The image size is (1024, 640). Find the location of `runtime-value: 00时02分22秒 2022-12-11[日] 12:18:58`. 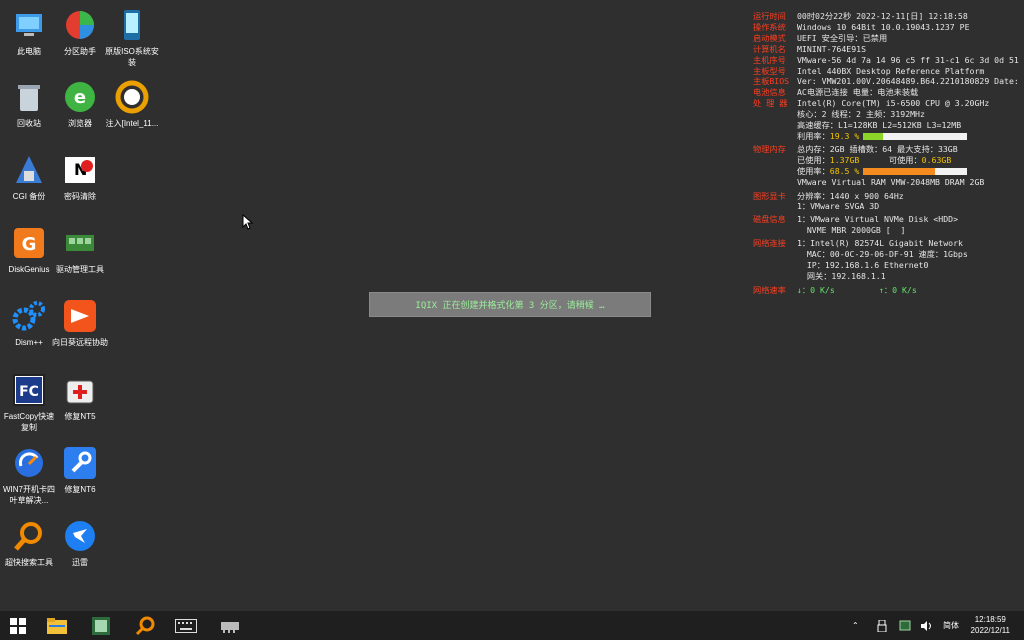

runtime-value: 00时02分22秒 2022-12-11[日] 12:18:58 is located at coordinates (882, 16).